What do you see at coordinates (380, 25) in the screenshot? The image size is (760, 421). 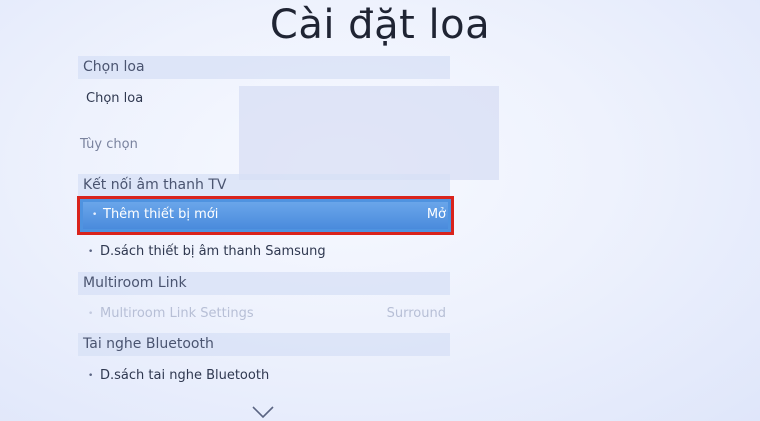 I see `page-title: Cài đặt loa` at bounding box center [380, 25].